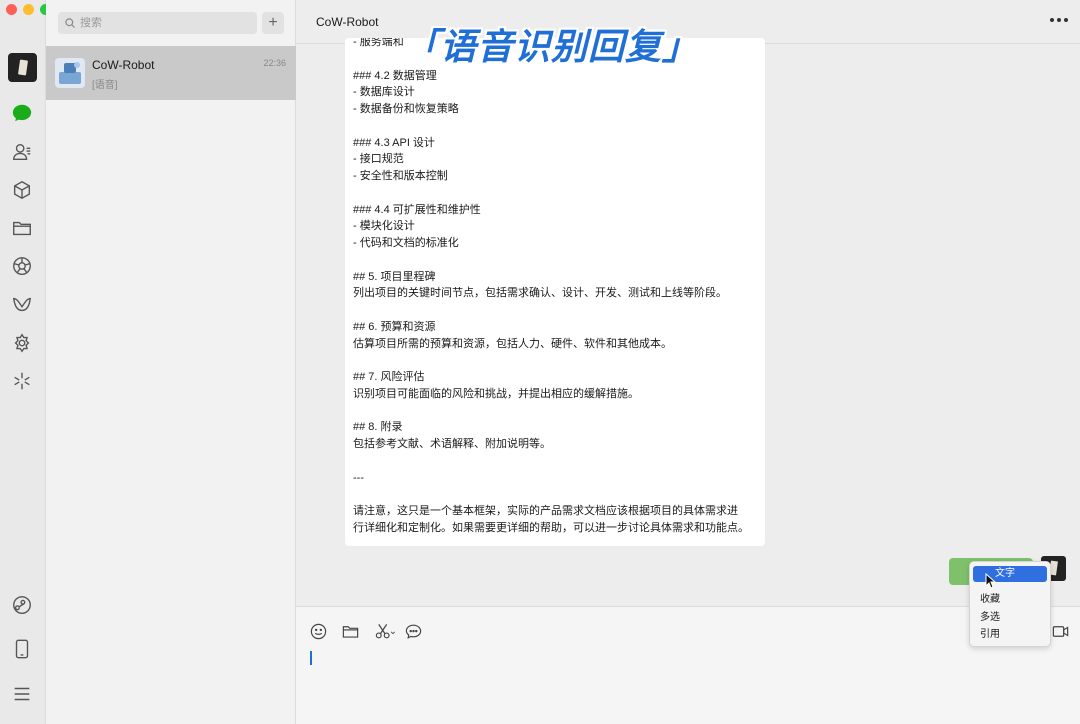 This screenshot has height=724, width=1080. Describe the element at coordinates (394, 276) in the screenshot. I see `message-line: ## 5. 项目里程碑` at that location.